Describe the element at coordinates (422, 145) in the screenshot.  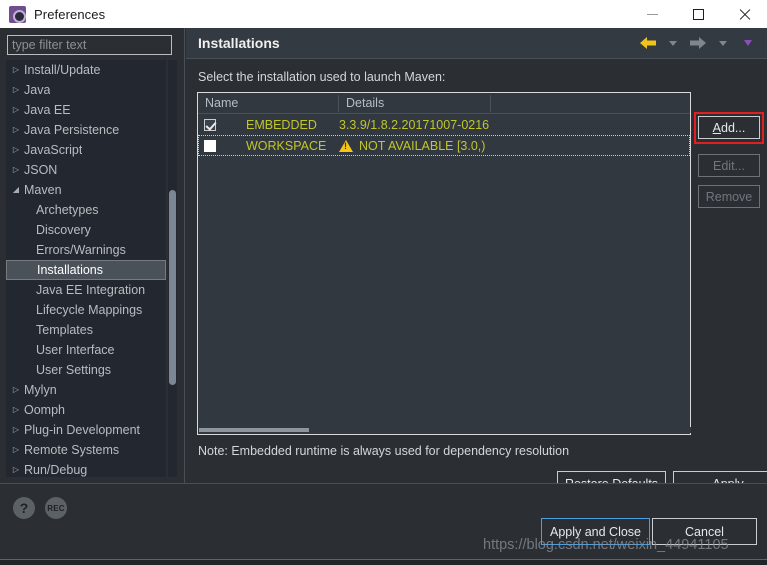
I see `cell-details-text: NOT AVAILABLE [3.0,)` at that location.